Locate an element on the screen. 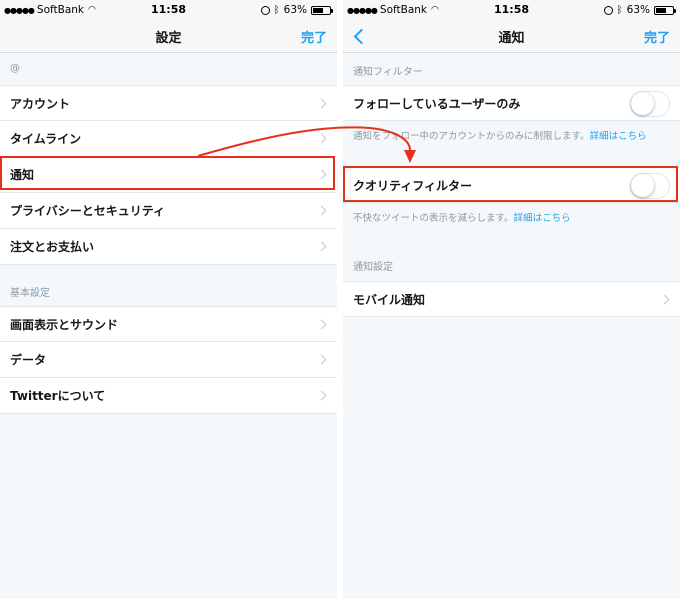 Image resolution: width=680 pixels, height=599 pixels. nav-bar: 設定 完了 is located at coordinates (168, 36).